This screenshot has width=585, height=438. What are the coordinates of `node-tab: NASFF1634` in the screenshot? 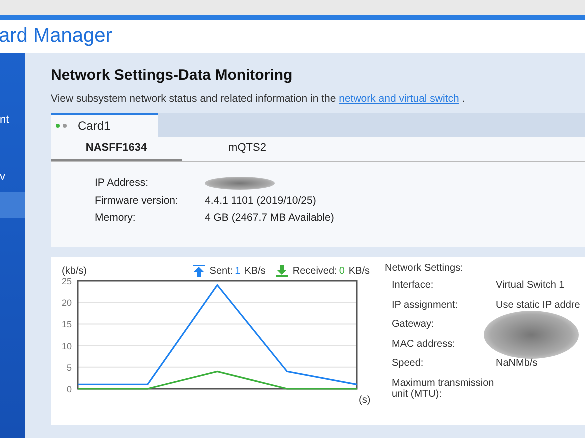 It's located at (116, 149).